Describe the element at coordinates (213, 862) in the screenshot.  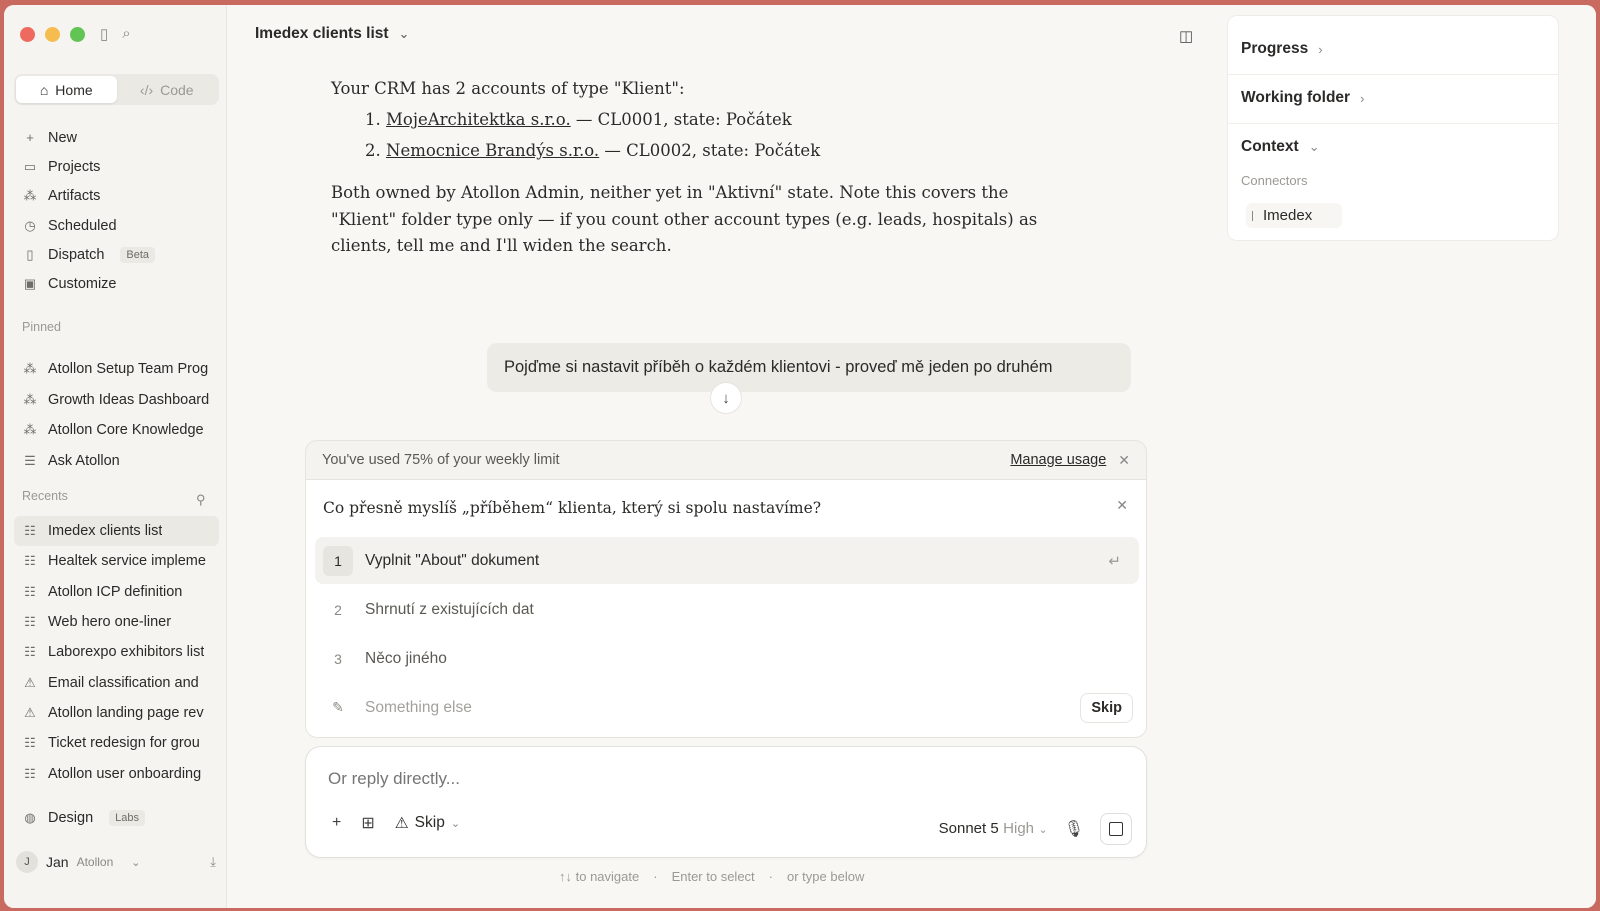
I see `download-icon: ⤓` at that location.